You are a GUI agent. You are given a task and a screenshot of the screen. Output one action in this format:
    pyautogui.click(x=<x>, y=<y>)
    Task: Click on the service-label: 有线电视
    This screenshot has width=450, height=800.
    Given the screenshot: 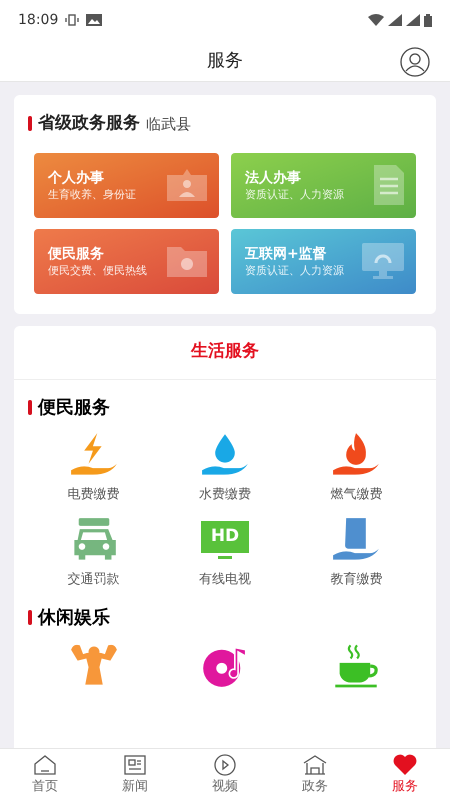 What is the action you would take?
    pyautogui.click(x=224, y=580)
    